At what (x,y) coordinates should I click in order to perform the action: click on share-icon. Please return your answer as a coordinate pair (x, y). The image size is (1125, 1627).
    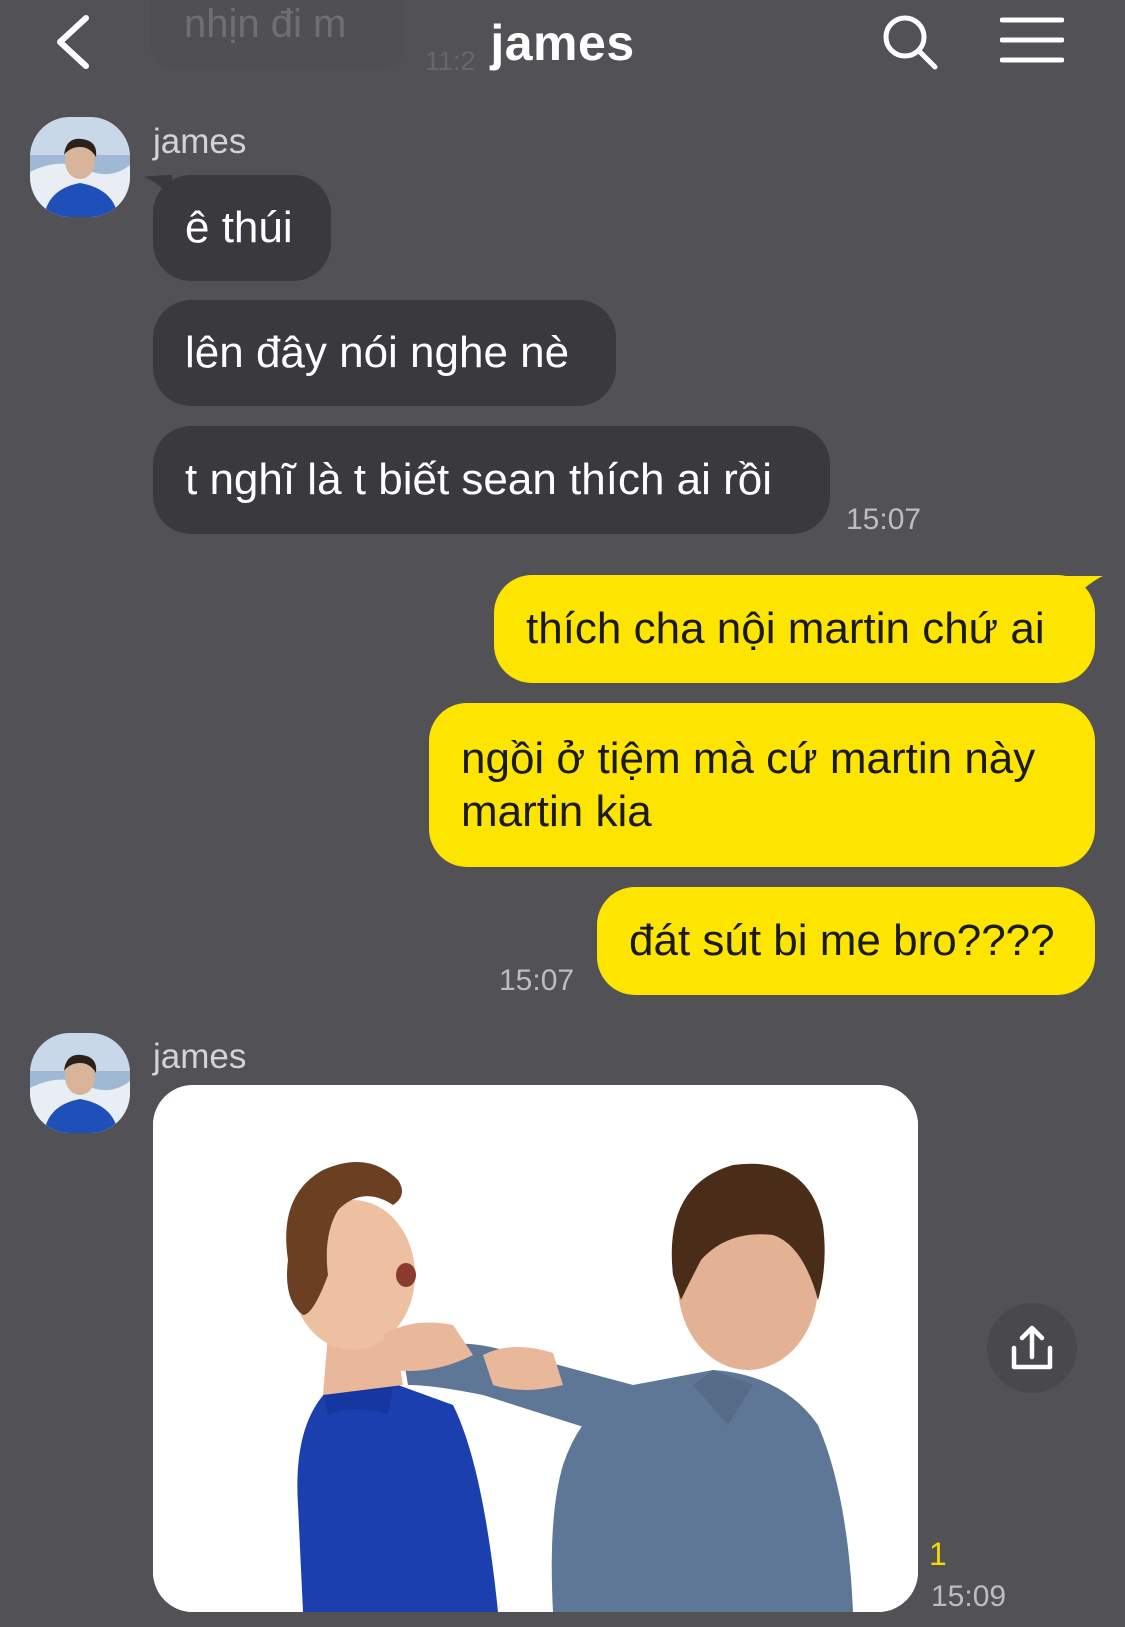
    Looking at the image, I should click on (1032, 1347).